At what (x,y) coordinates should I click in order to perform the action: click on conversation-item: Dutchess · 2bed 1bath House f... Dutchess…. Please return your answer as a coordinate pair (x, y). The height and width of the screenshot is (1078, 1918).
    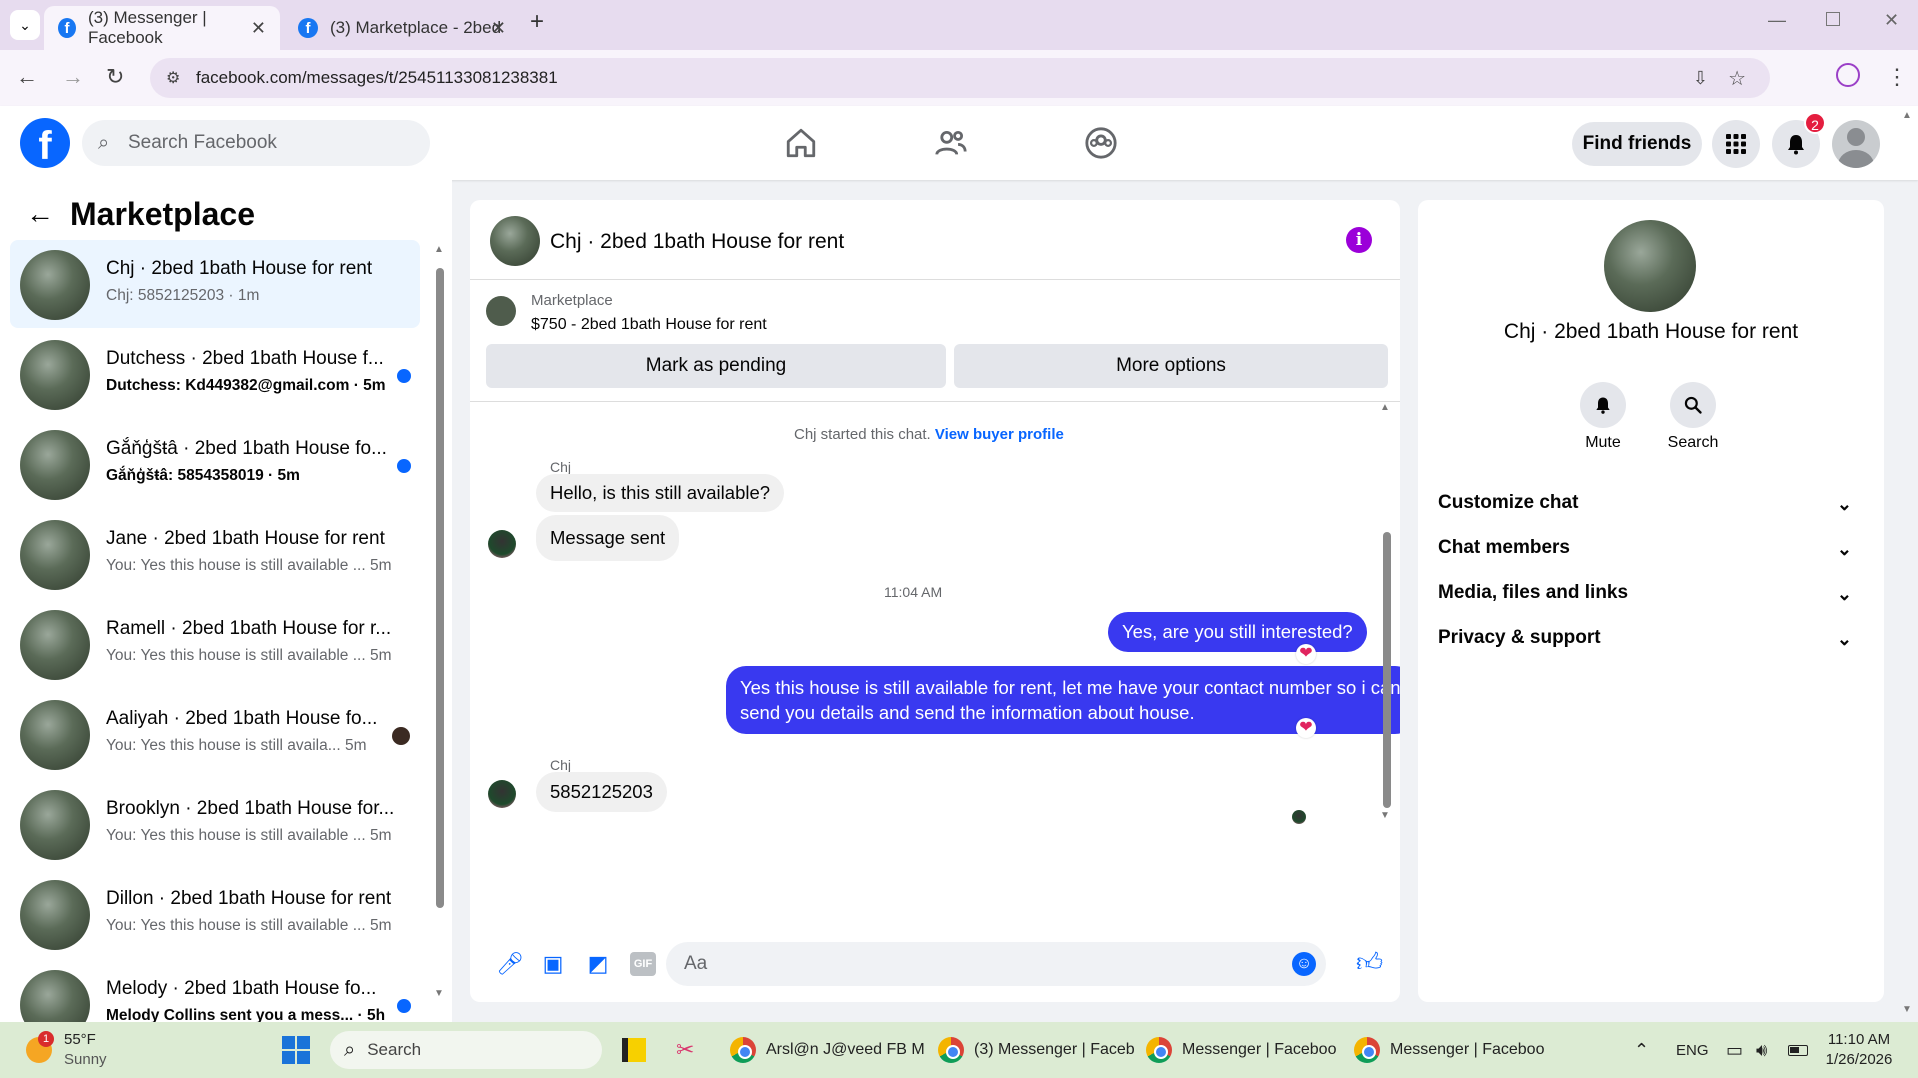
    Looking at the image, I should click on (215, 374).